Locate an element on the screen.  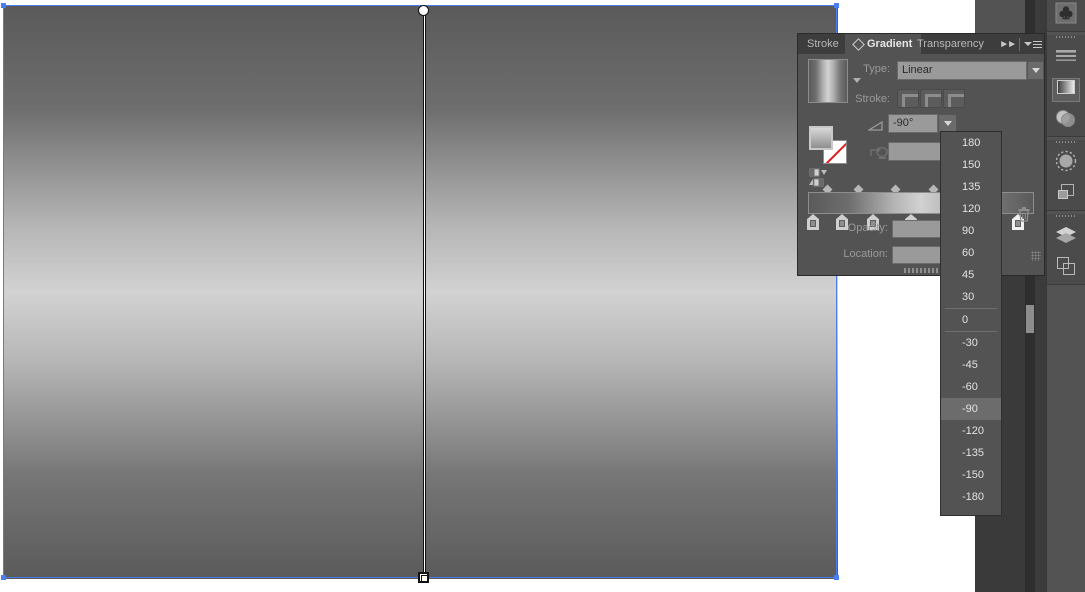
graphic-styles-icon is located at coordinates (1066, 194).